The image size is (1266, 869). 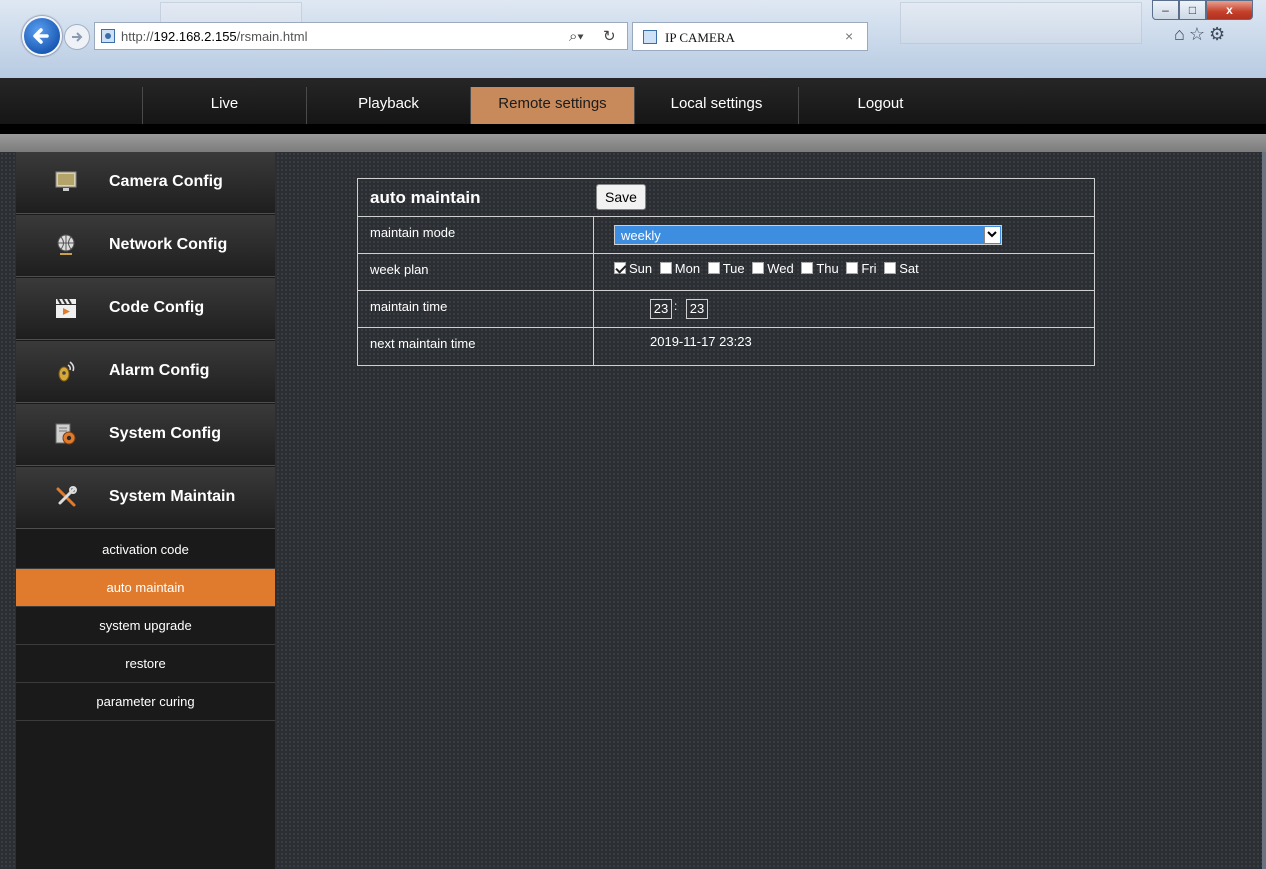 I want to click on clapperboard-icon, so click(x=66, y=308).